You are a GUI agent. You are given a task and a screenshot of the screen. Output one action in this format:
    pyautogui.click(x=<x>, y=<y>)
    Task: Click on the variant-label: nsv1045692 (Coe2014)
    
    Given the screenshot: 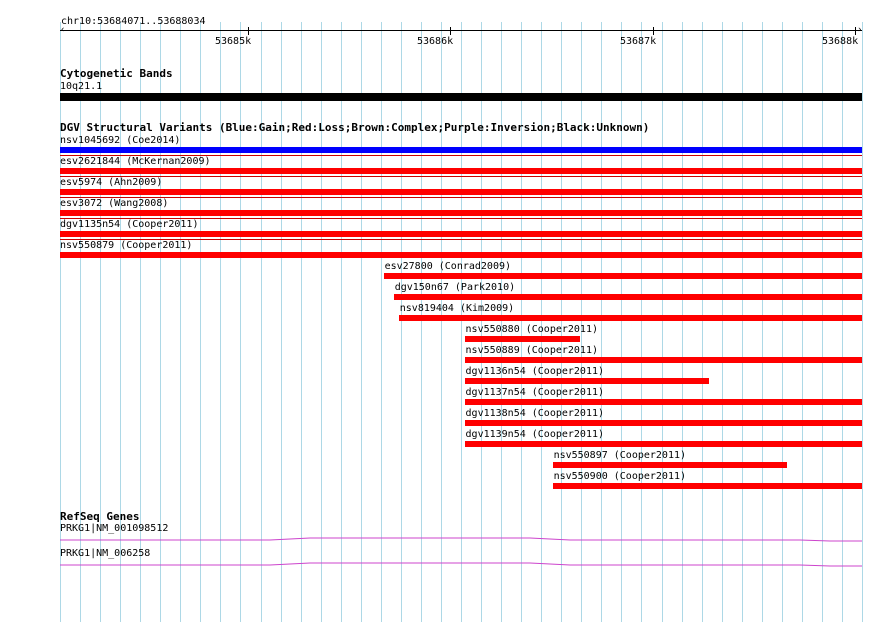 What is the action you would take?
    pyautogui.click(x=120, y=140)
    